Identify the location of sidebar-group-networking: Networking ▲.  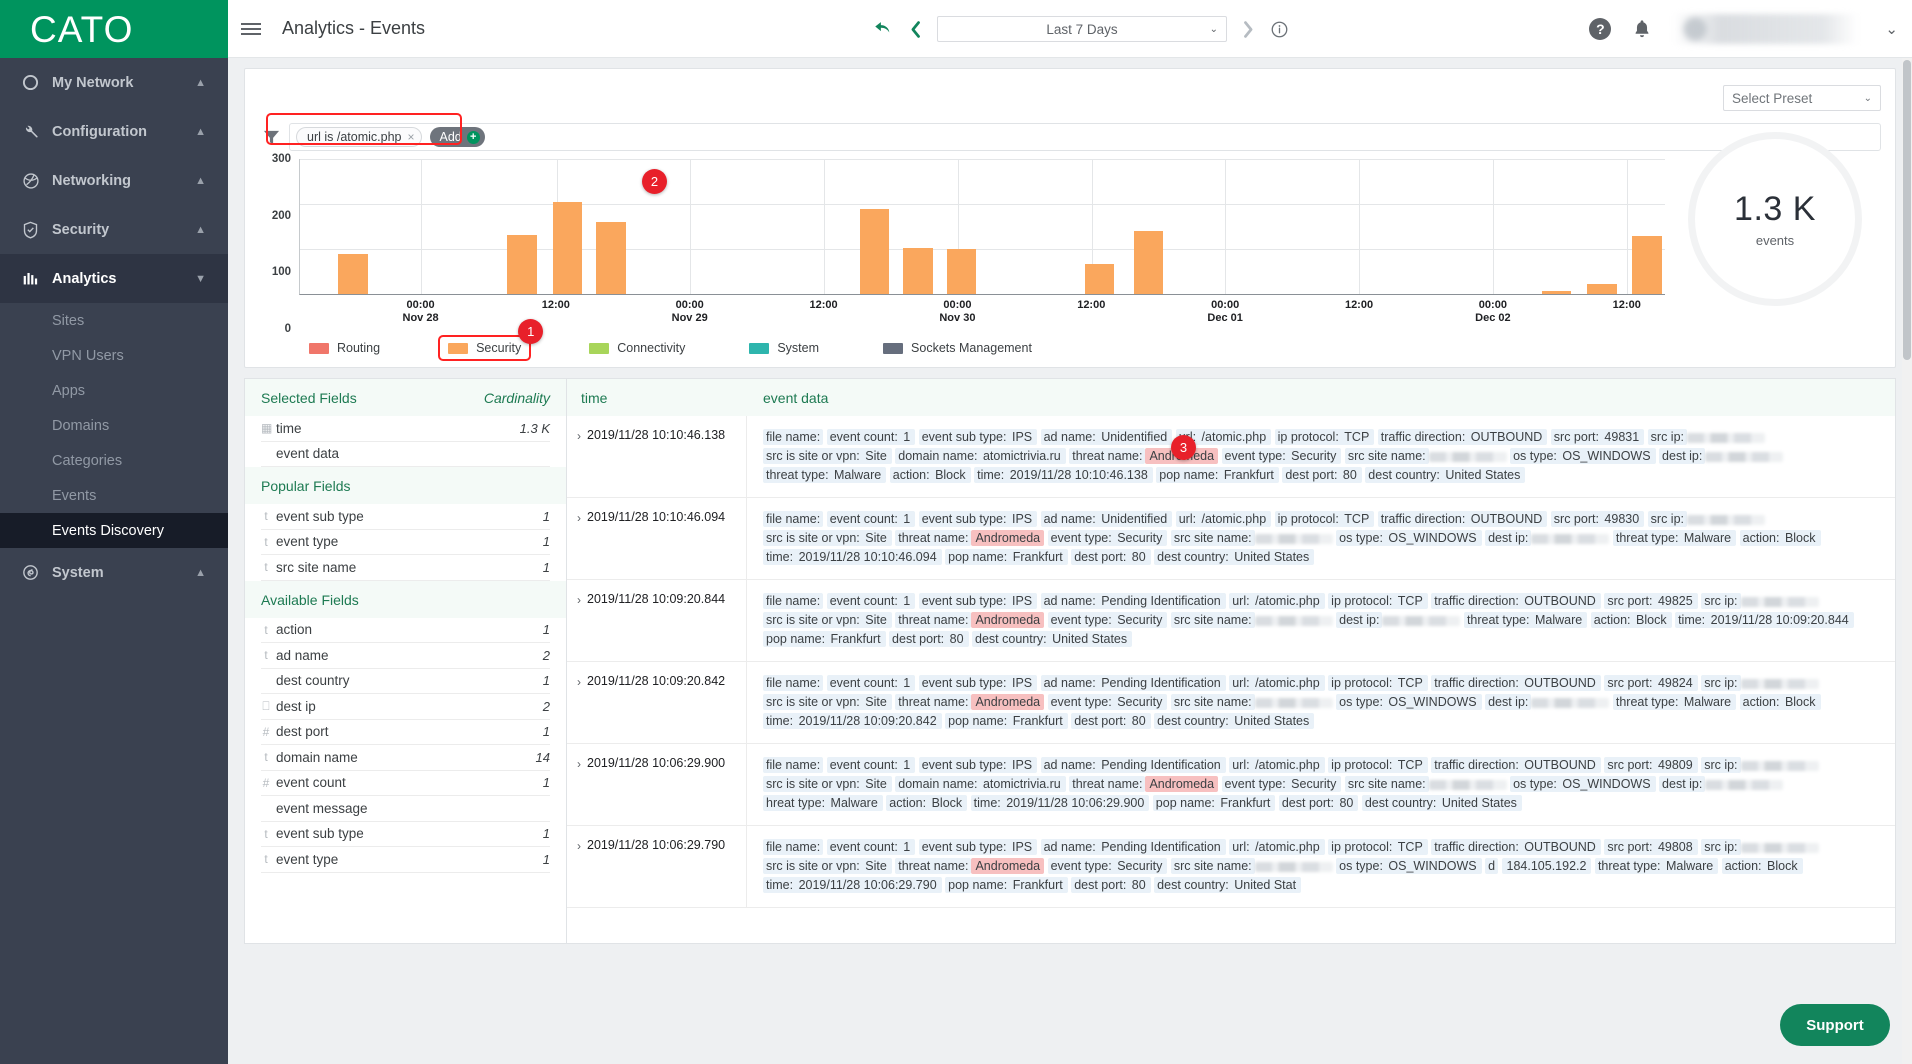
(114, 180).